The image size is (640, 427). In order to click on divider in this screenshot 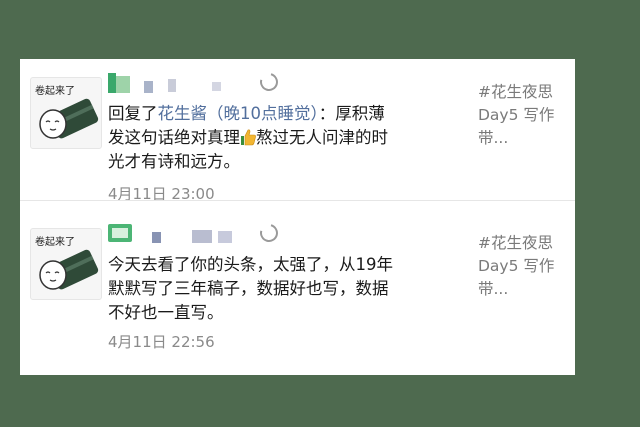, I will do `click(297, 200)`.